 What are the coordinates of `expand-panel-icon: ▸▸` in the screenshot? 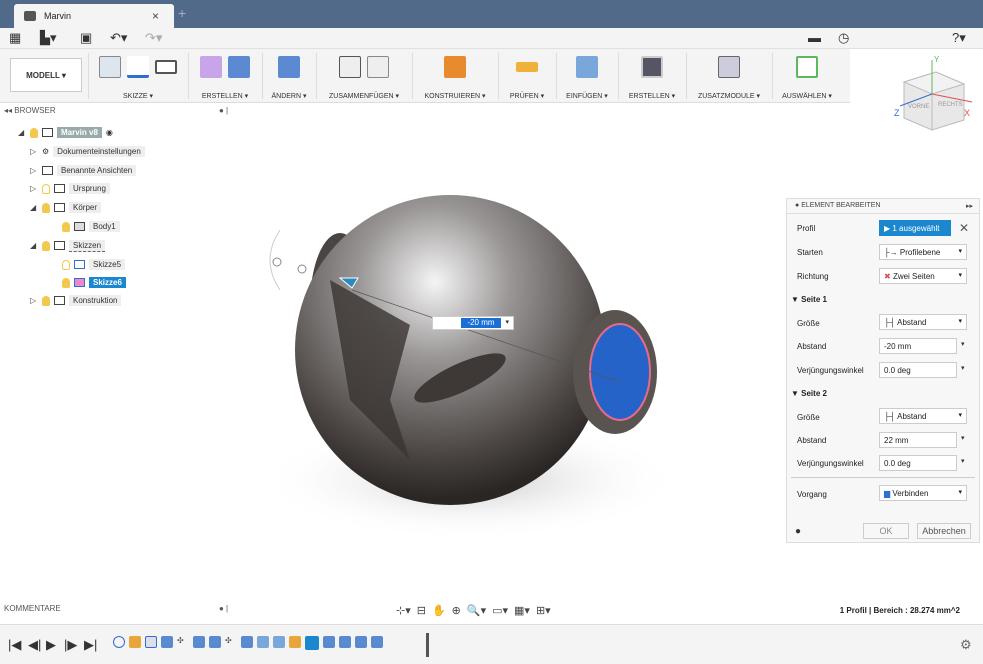 It's located at (969, 206).